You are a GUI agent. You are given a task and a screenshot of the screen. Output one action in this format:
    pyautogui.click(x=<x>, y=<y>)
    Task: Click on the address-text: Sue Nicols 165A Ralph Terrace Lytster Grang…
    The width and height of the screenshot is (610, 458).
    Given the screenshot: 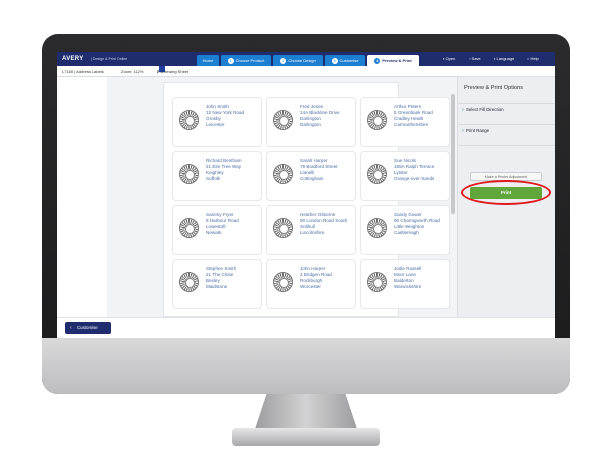 What is the action you would take?
    pyautogui.click(x=414, y=170)
    